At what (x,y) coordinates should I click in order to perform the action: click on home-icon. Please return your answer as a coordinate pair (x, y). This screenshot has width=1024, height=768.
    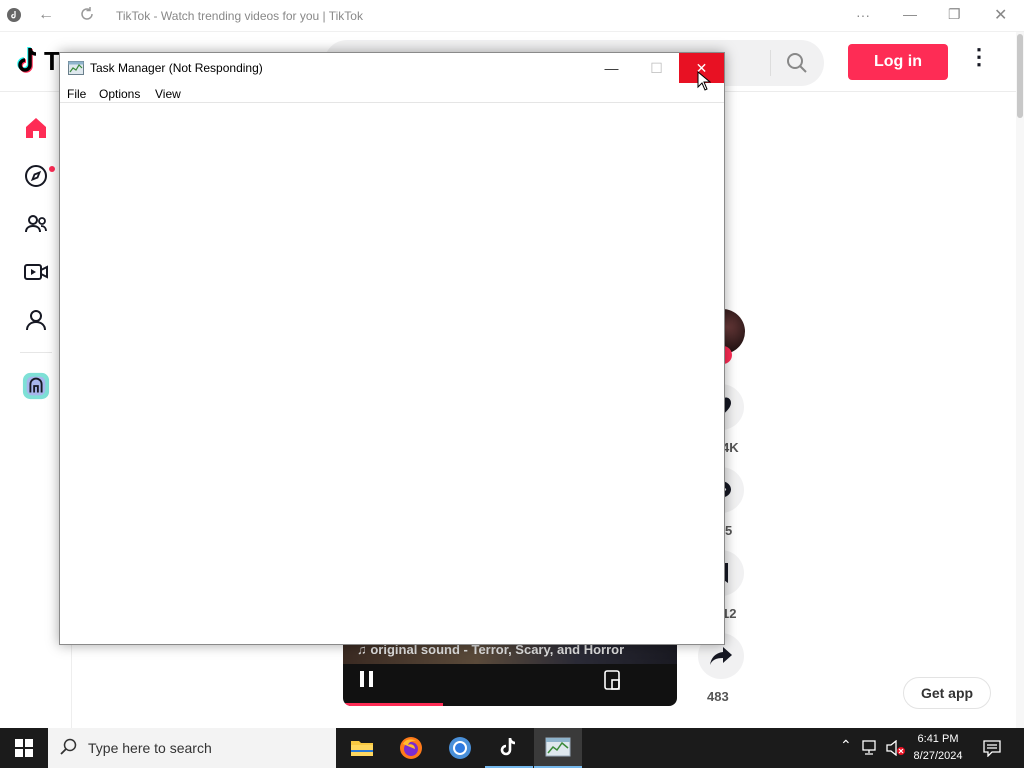
    Looking at the image, I should click on (36, 128).